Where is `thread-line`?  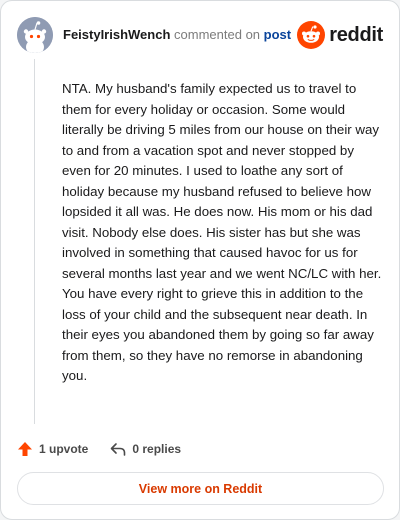 thread-line is located at coordinates (34, 241).